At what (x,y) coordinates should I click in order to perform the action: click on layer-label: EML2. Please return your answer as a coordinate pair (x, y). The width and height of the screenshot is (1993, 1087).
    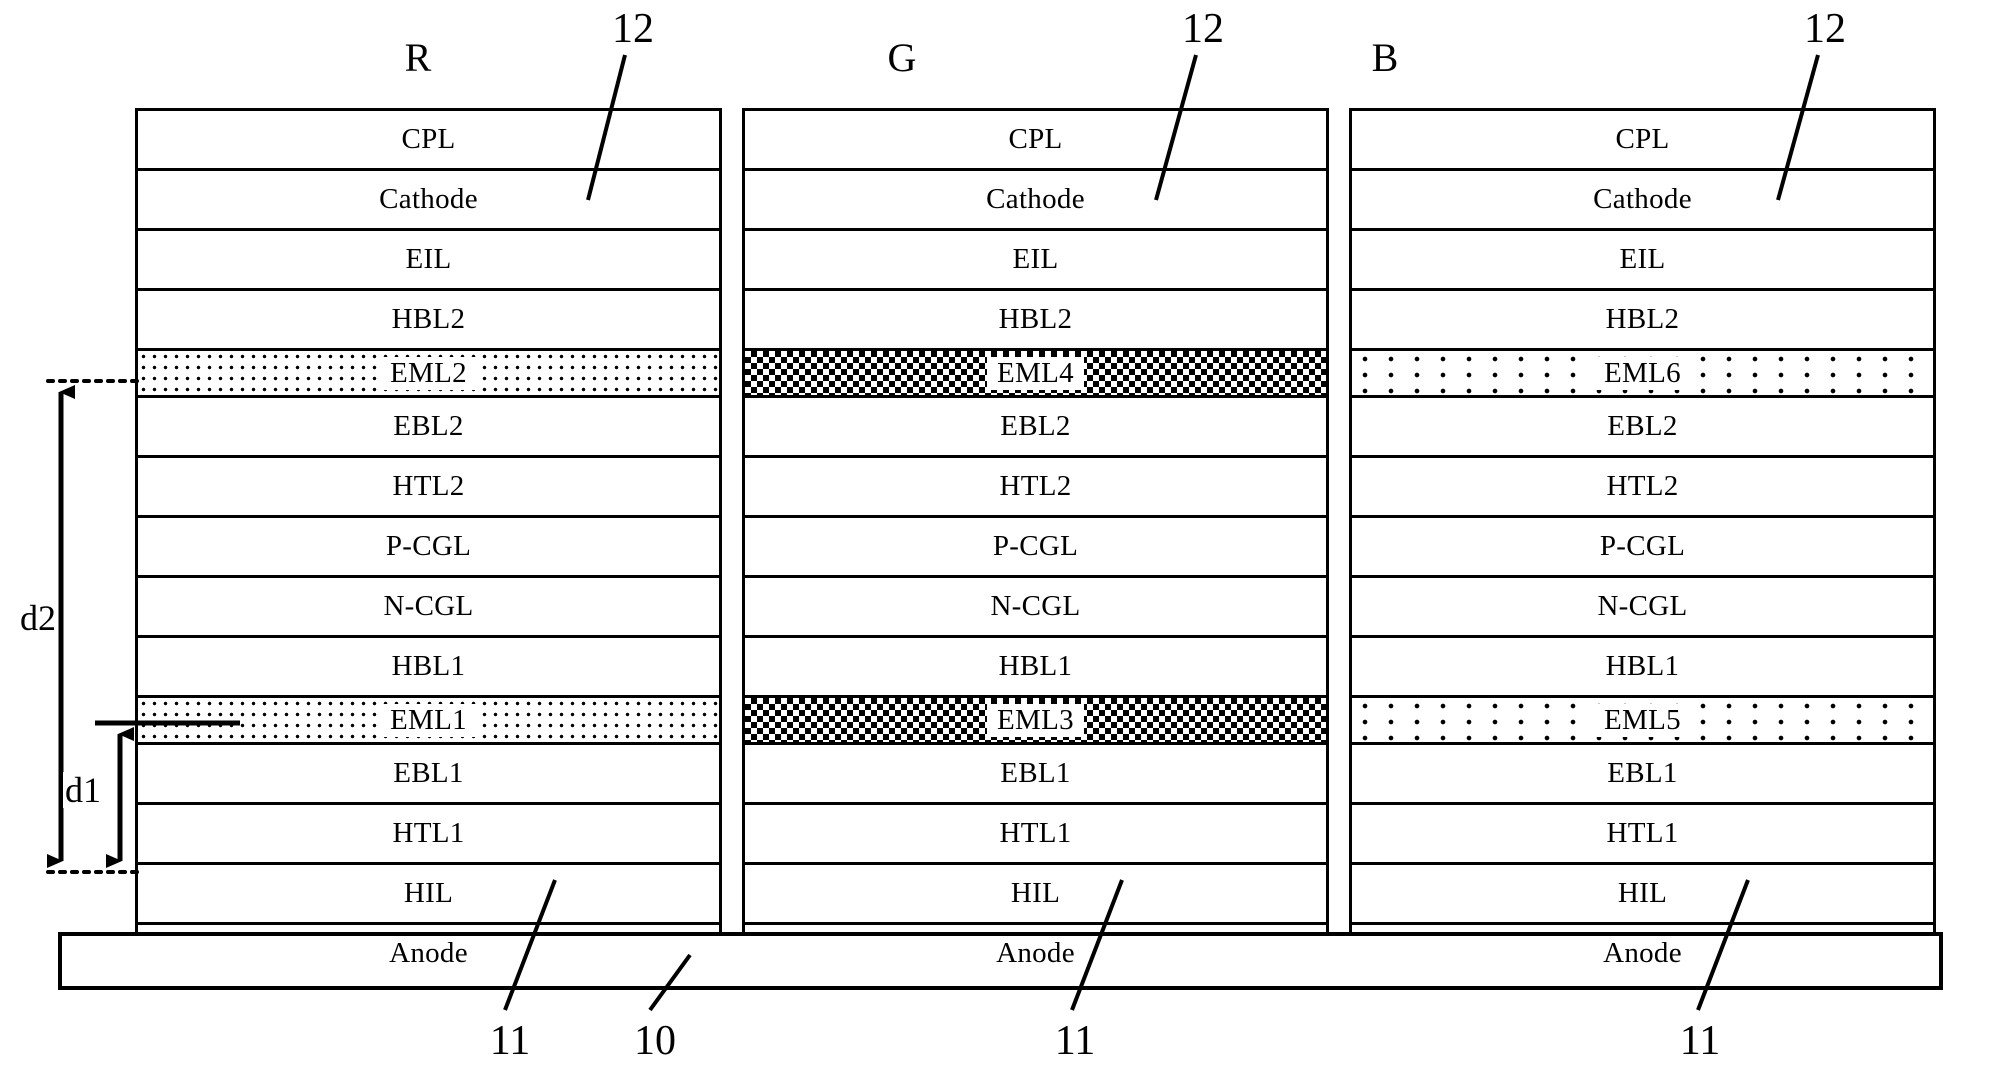
    Looking at the image, I should click on (428, 373).